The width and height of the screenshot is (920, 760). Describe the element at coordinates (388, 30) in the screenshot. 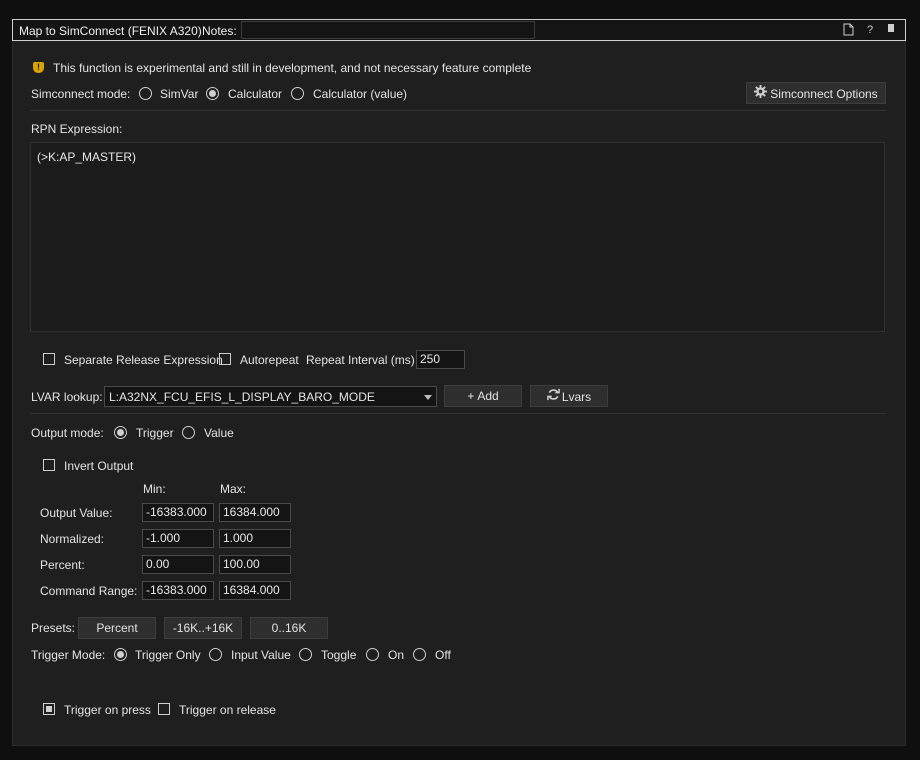

I see `notes-input` at that location.